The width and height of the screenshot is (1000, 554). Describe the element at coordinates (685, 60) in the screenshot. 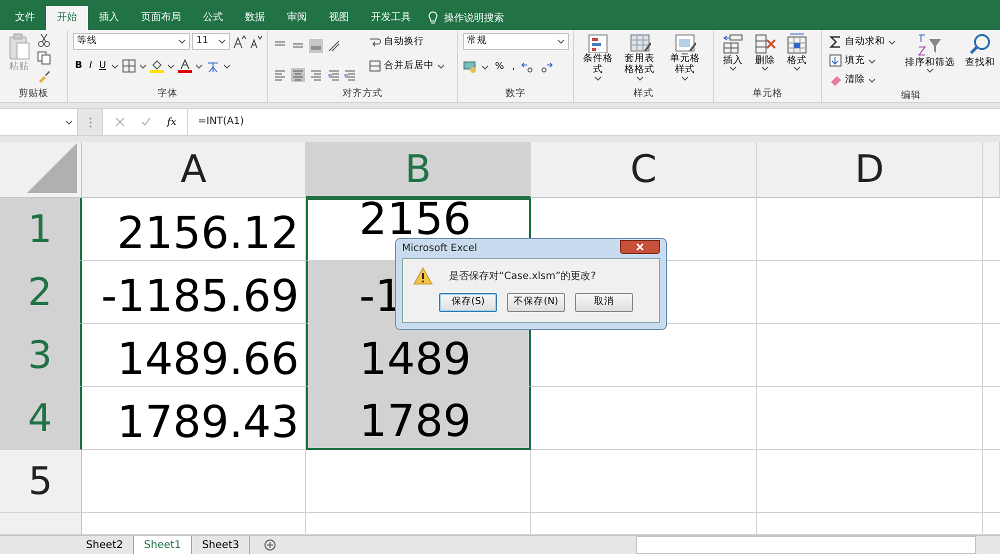

I see `ribbon-button: 单元格样式` at that location.